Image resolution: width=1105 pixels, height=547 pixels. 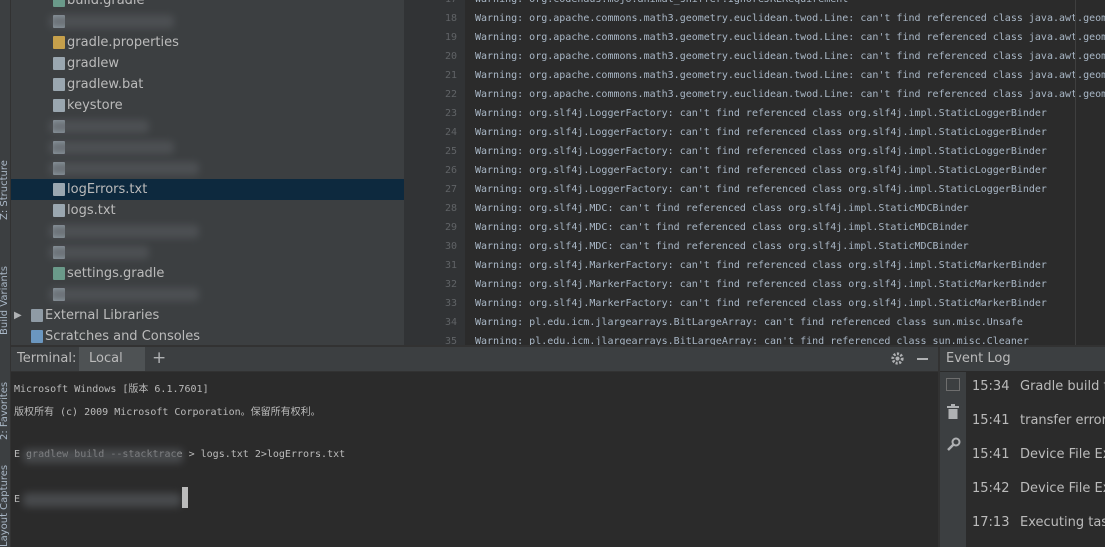 I want to click on line-number: 24, so click(x=450, y=132).